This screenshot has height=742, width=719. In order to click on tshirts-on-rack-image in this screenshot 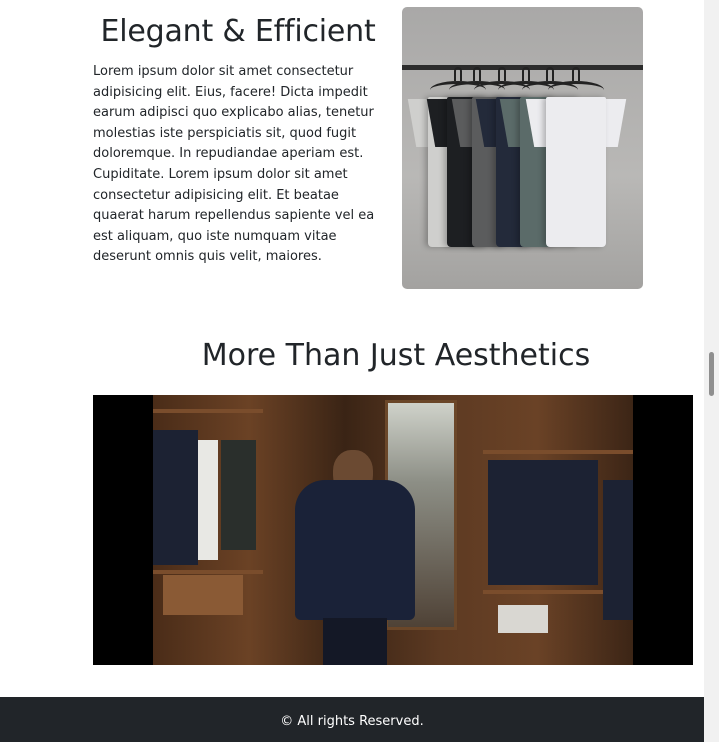, I will do `click(522, 148)`.